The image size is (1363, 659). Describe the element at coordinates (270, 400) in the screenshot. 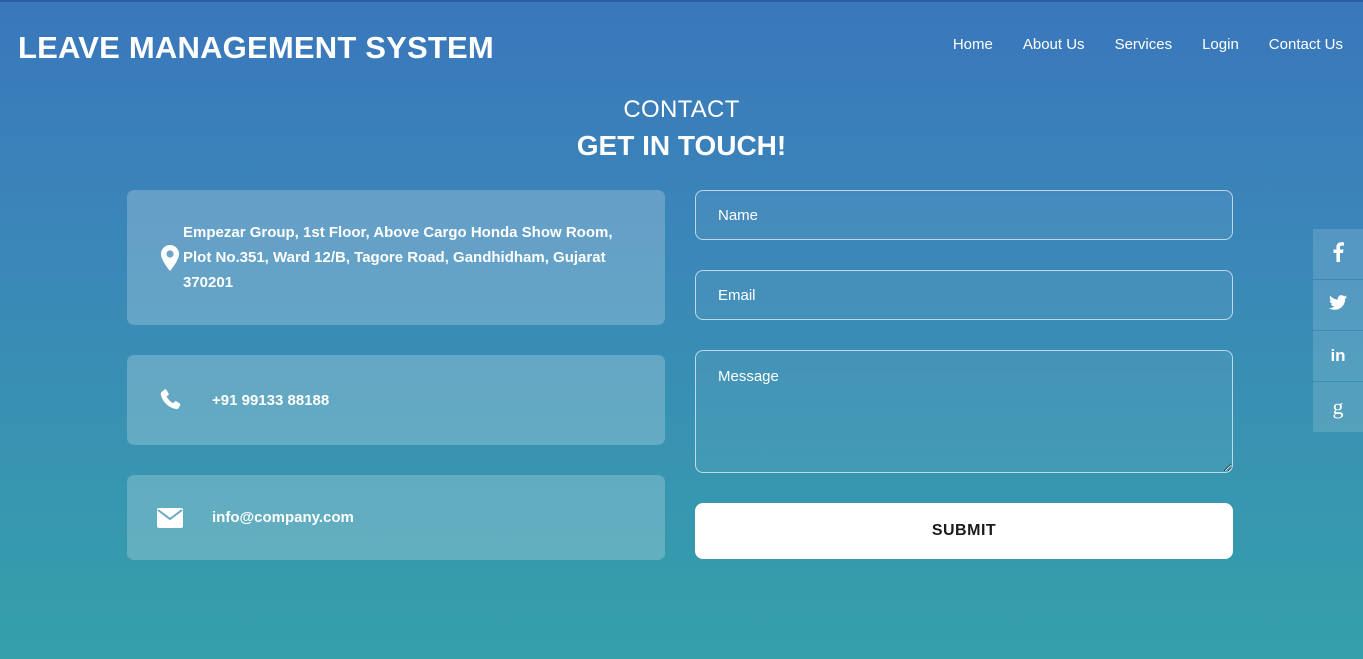

I see `phone-text: +91 99133 88188` at that location.